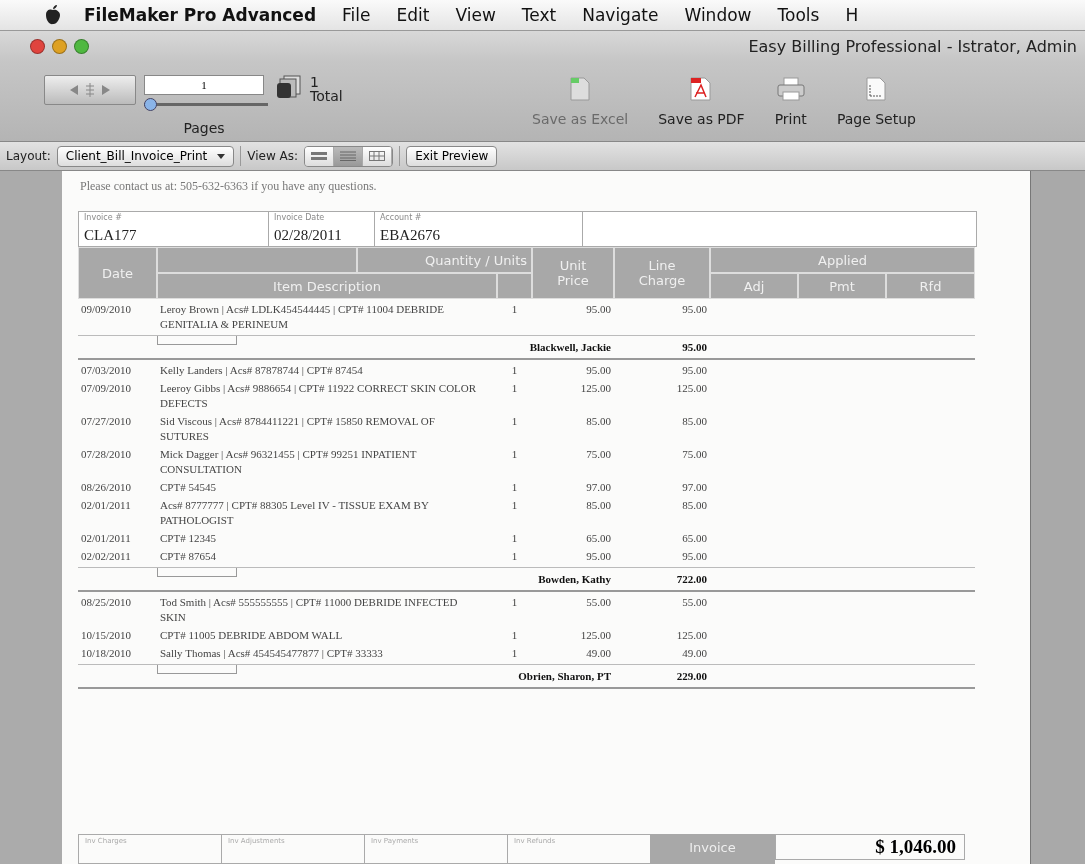  I want to click on table-cell-text: 10/15/2010, so click(106, 635).